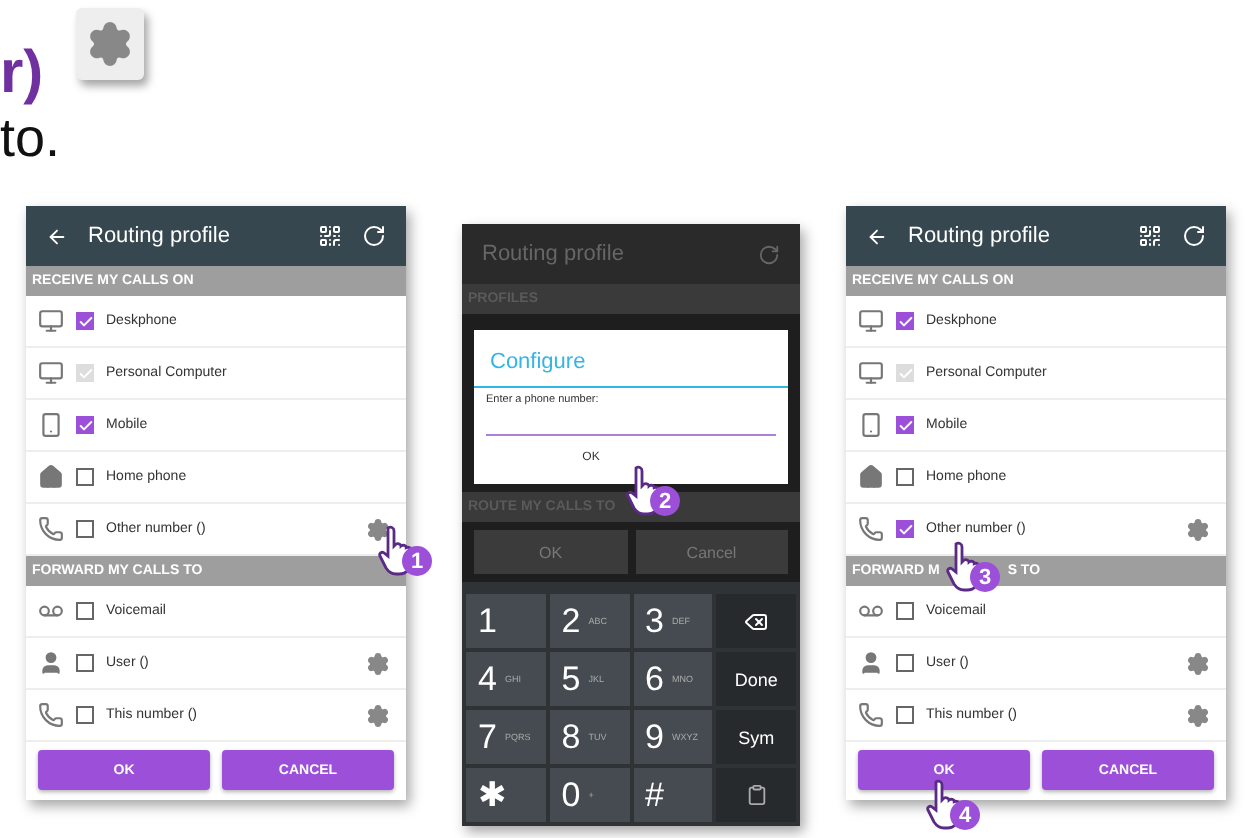 This screenshot has height=838, width=1246. What do you see at coordinates (965, 815) in the screenshot?
I see `step-badge: 4` at bounding box center [965, 815].